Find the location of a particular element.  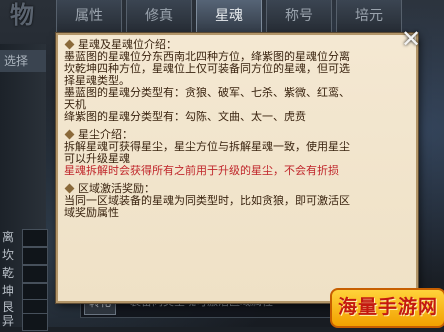

section-title: 星尘介绍： is located at coordinates (236, 135).